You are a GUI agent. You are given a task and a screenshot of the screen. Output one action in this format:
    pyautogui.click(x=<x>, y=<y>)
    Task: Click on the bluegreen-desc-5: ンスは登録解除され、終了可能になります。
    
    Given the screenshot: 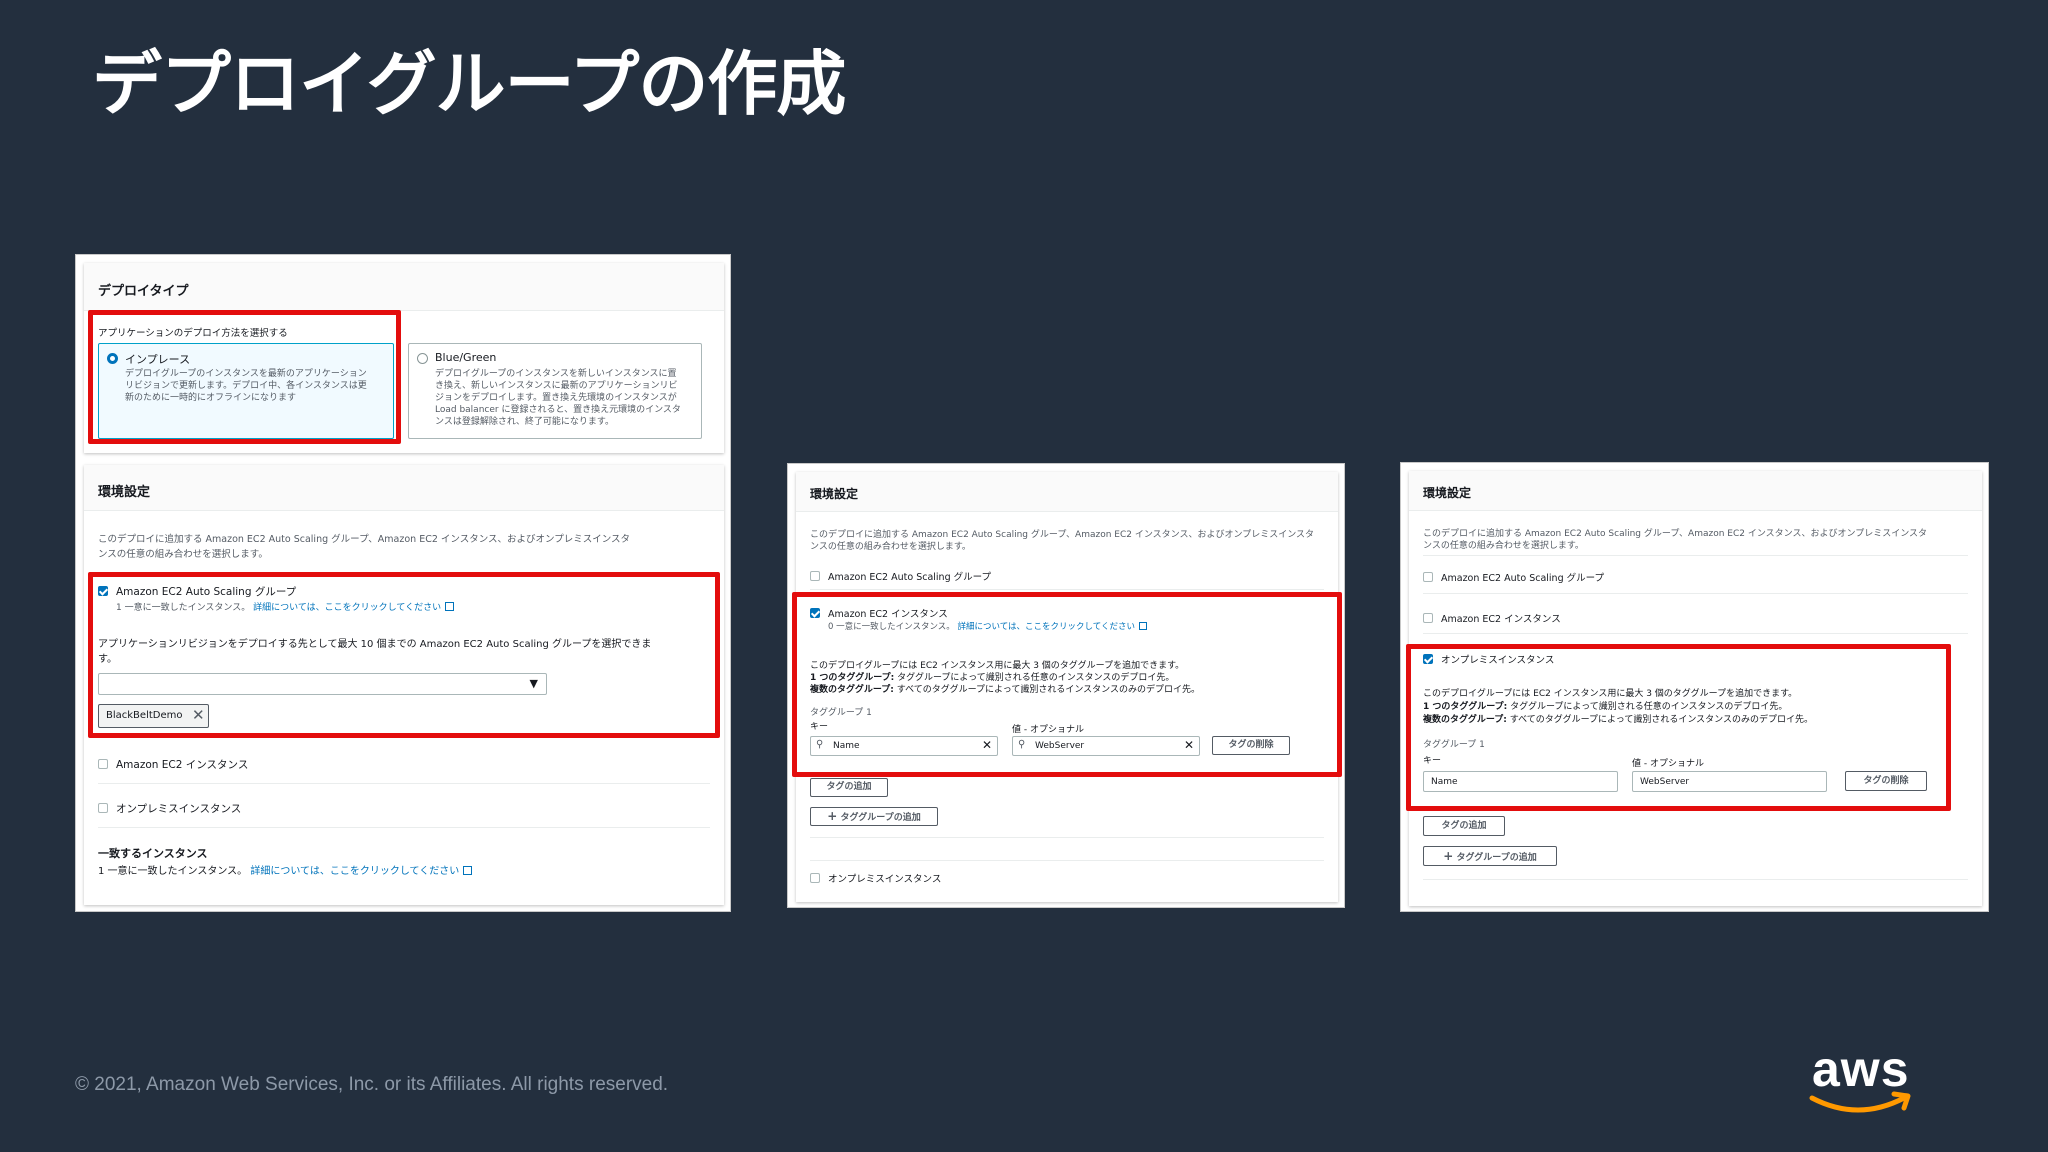 What is the action you would take?
    pyautogui.click(x=525, y=422)
    